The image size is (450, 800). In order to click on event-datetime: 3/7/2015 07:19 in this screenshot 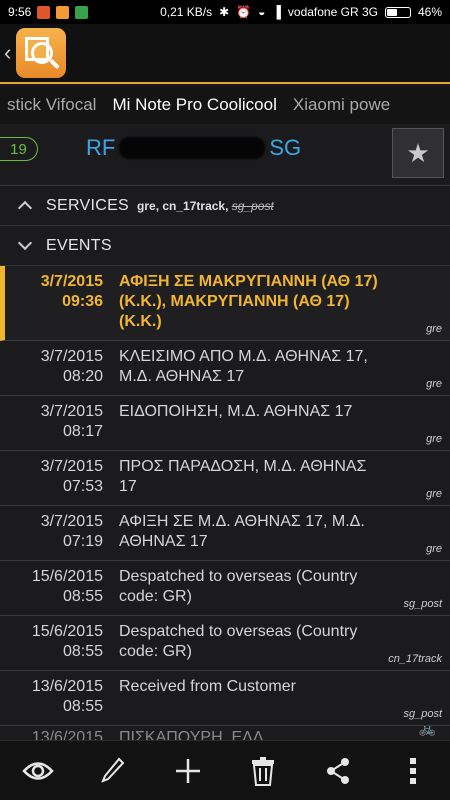, I will do `click(71, 531)`.